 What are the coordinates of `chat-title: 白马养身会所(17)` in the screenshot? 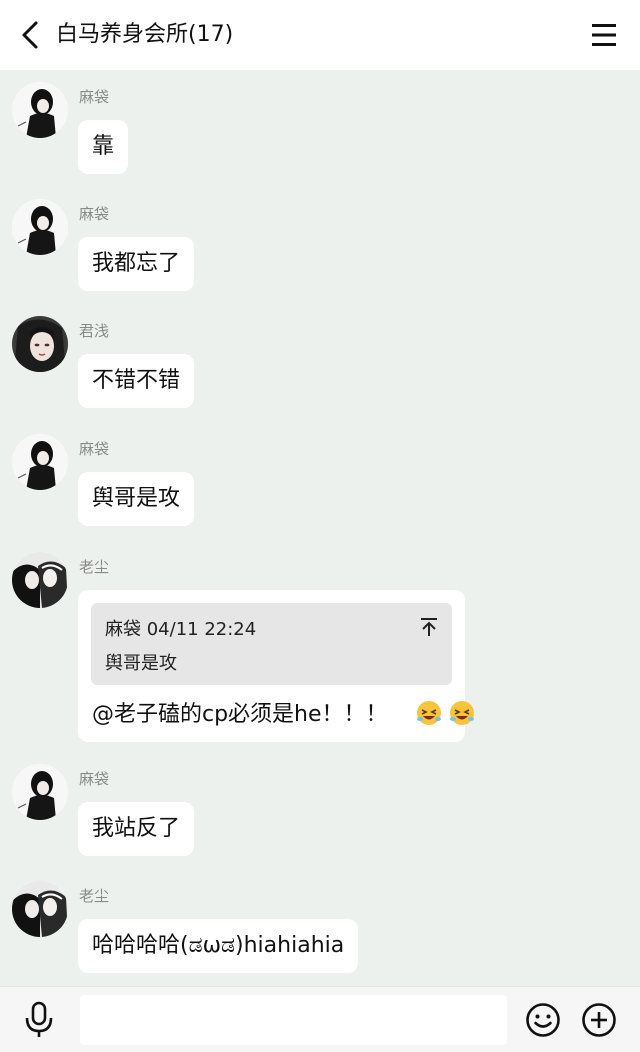 It's located at (145, 34).